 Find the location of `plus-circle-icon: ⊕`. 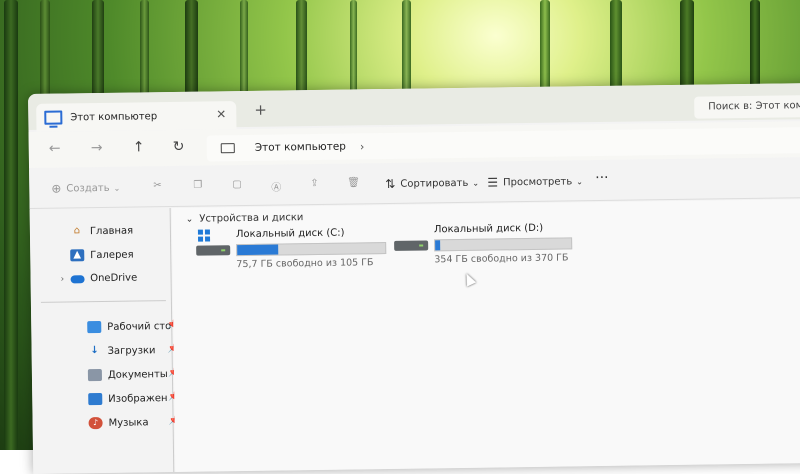

plus-circle-icon: ⊕ is located at coordinates (56, 188).